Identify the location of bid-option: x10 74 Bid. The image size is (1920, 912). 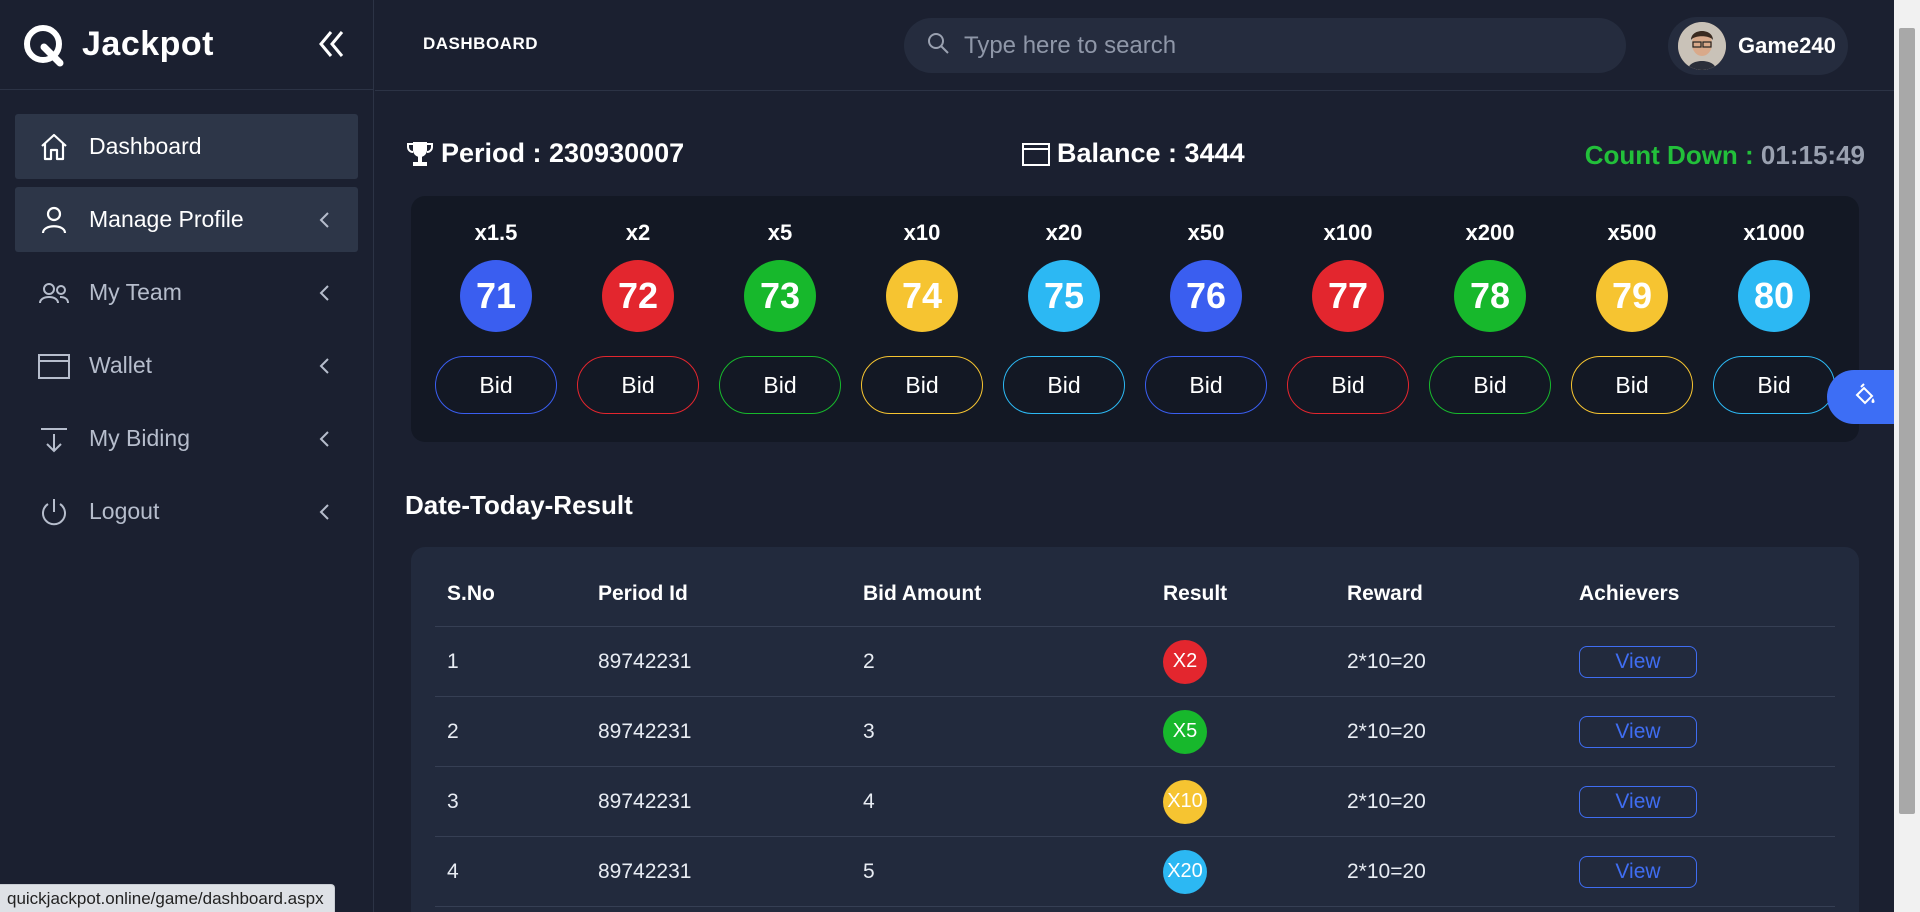
(922, 317).